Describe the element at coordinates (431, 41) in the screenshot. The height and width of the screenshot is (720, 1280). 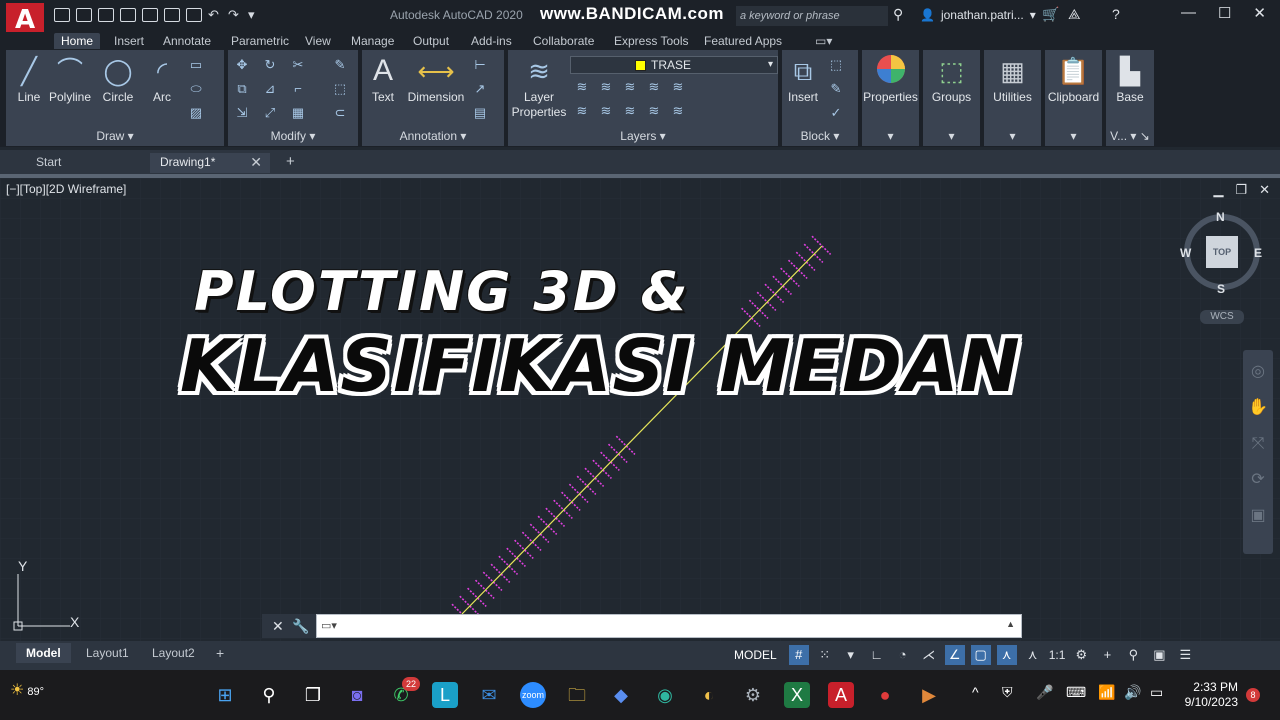
I see `tab-output: Output` at that location.